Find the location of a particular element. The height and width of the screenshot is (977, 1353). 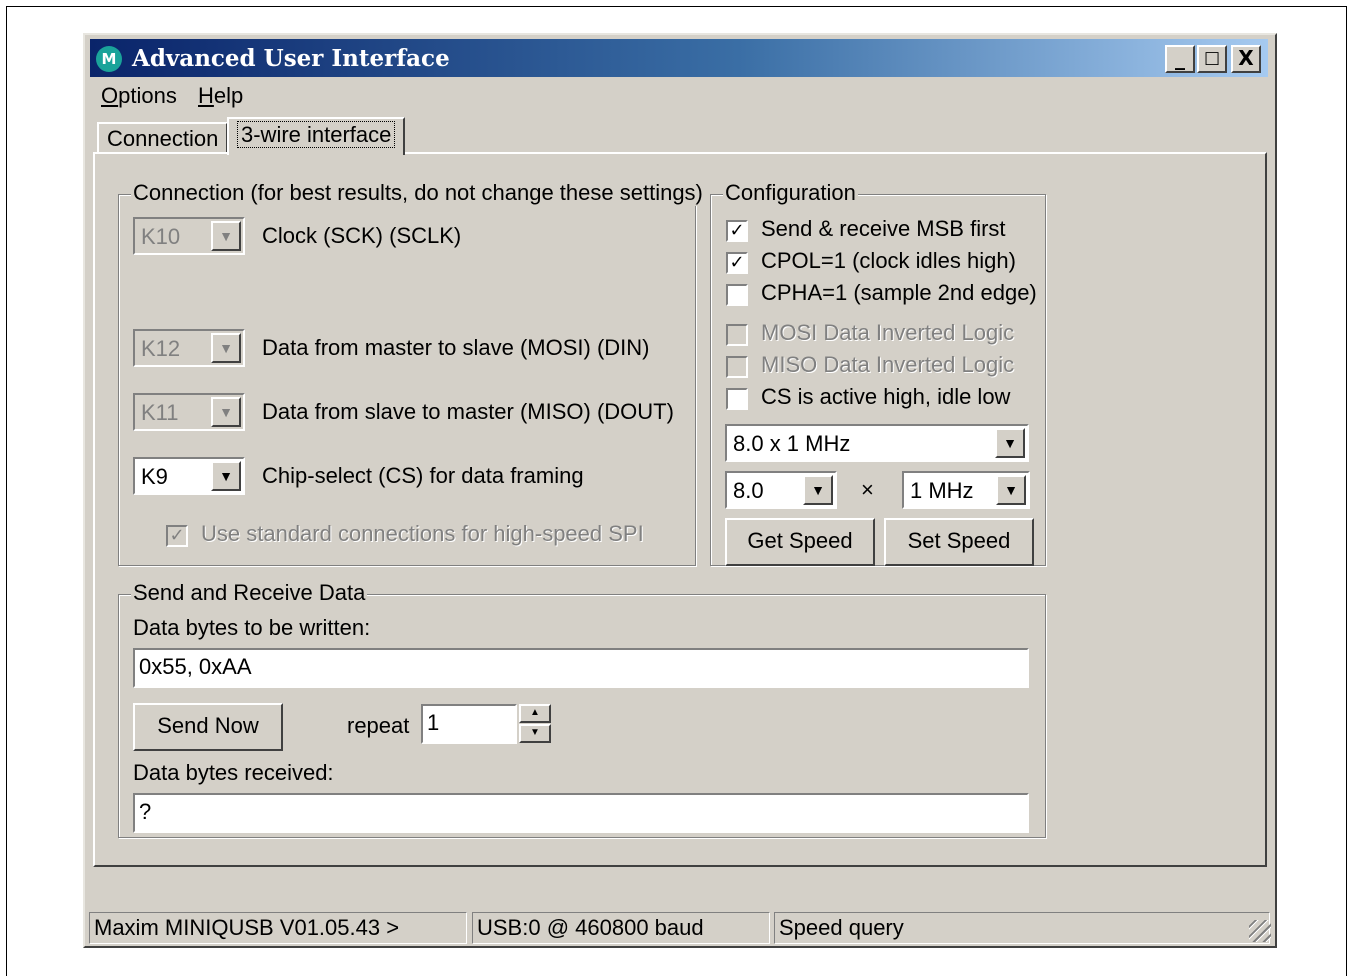

menu-help: Help is located at coordinates (220, 96).